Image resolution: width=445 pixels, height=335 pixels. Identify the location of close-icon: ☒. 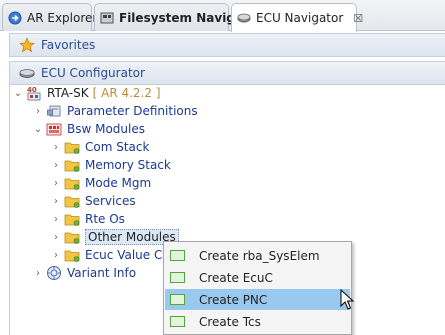
(358, 18).